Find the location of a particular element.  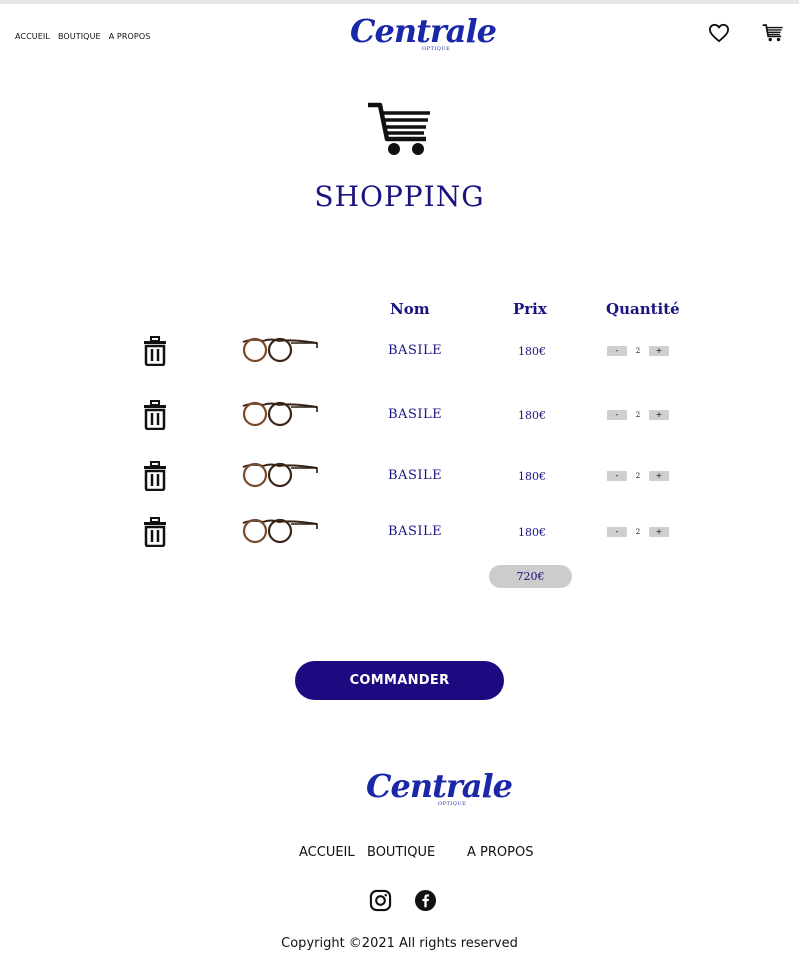

header-logo: Centrale OPTIQUE is located at coordinates (423, 32).